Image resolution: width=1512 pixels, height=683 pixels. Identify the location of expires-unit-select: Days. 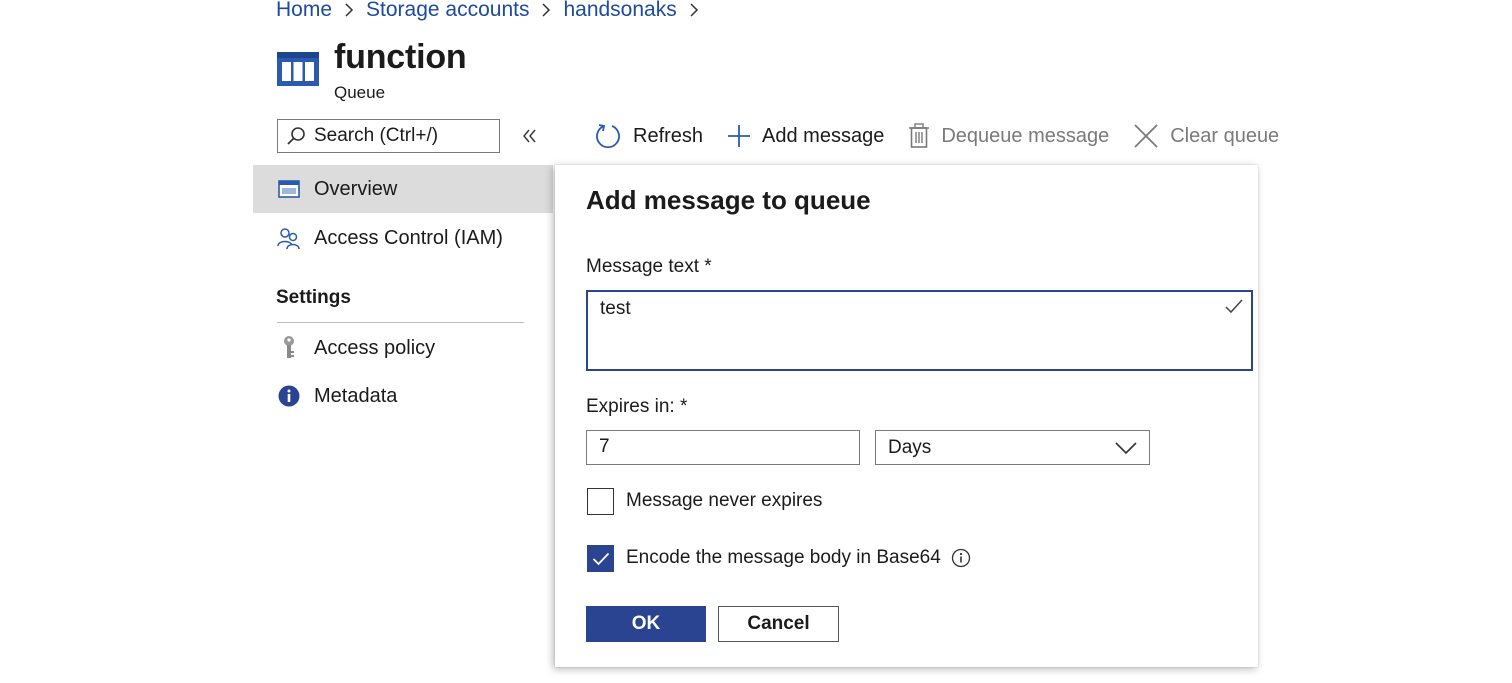
(1012, 447).